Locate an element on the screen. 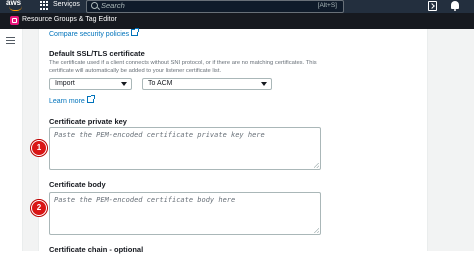 The image size is (474, 254). learn-more-label: Learn more is located at coordinates (67, 101).